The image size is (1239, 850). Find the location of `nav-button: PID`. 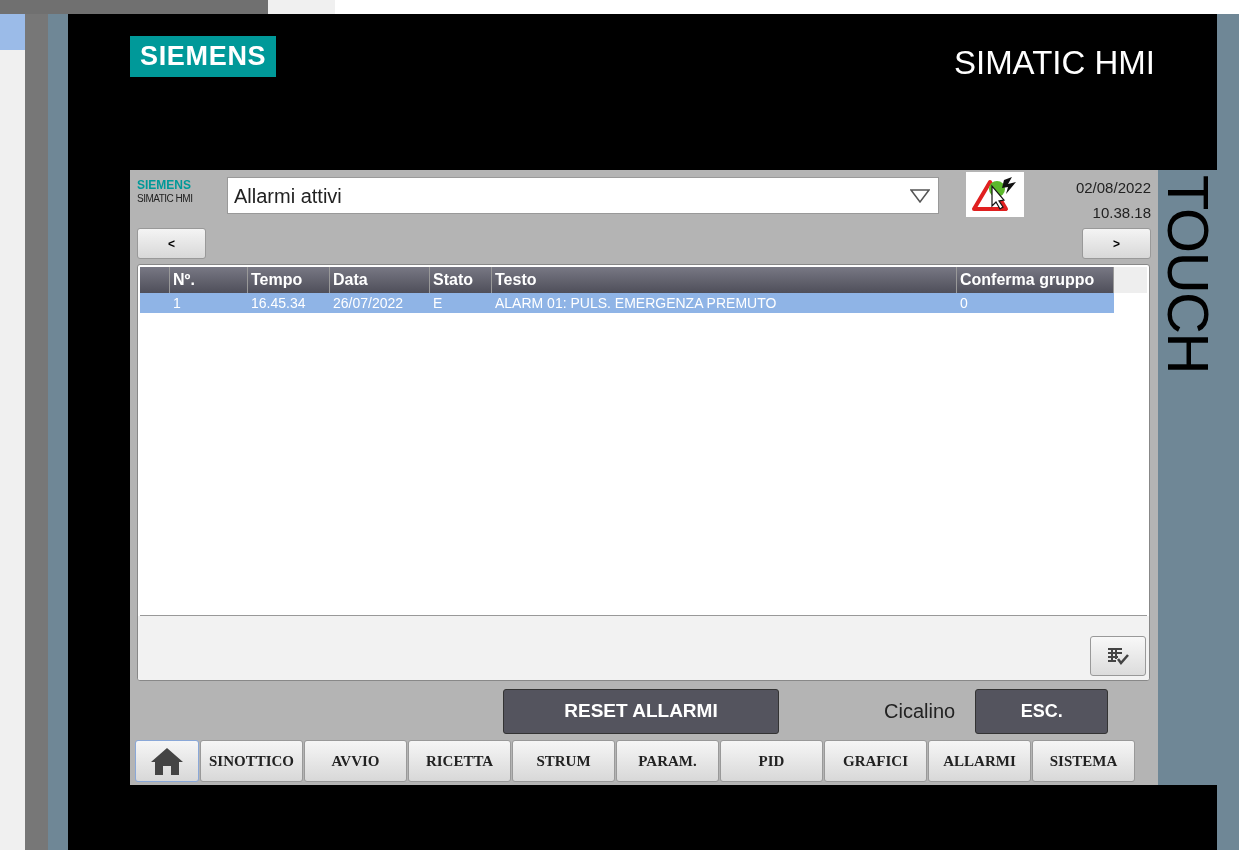

nav-button: PID is located at coordinates (771, 761).